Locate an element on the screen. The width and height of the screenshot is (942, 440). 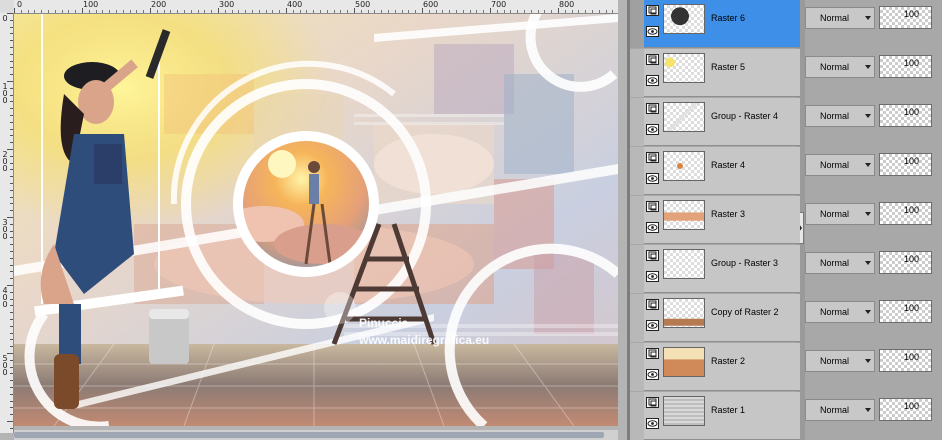
layer-row: Copy of Raster 2 is located at coordinates (715, 318).